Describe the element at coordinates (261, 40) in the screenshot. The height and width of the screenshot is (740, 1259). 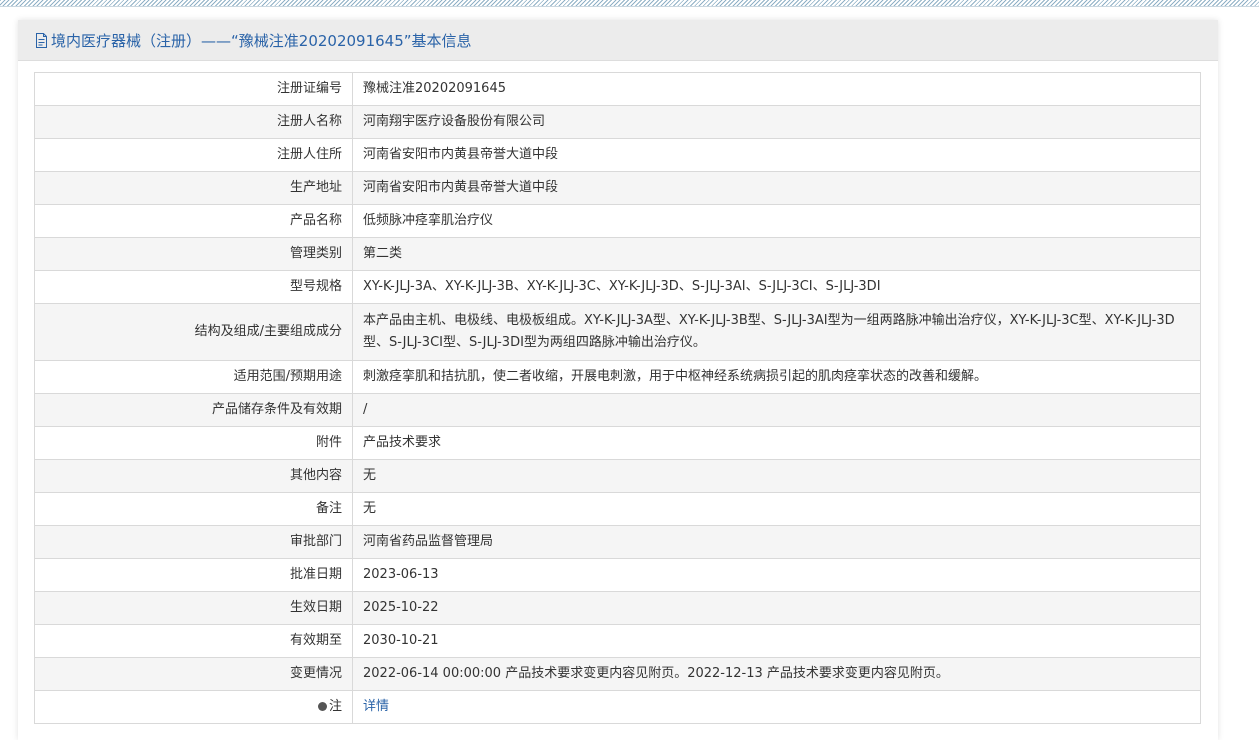
I see `page-title: 境内医疗器械（注册）——“豫械注准20202091645”基本信息` at that location.